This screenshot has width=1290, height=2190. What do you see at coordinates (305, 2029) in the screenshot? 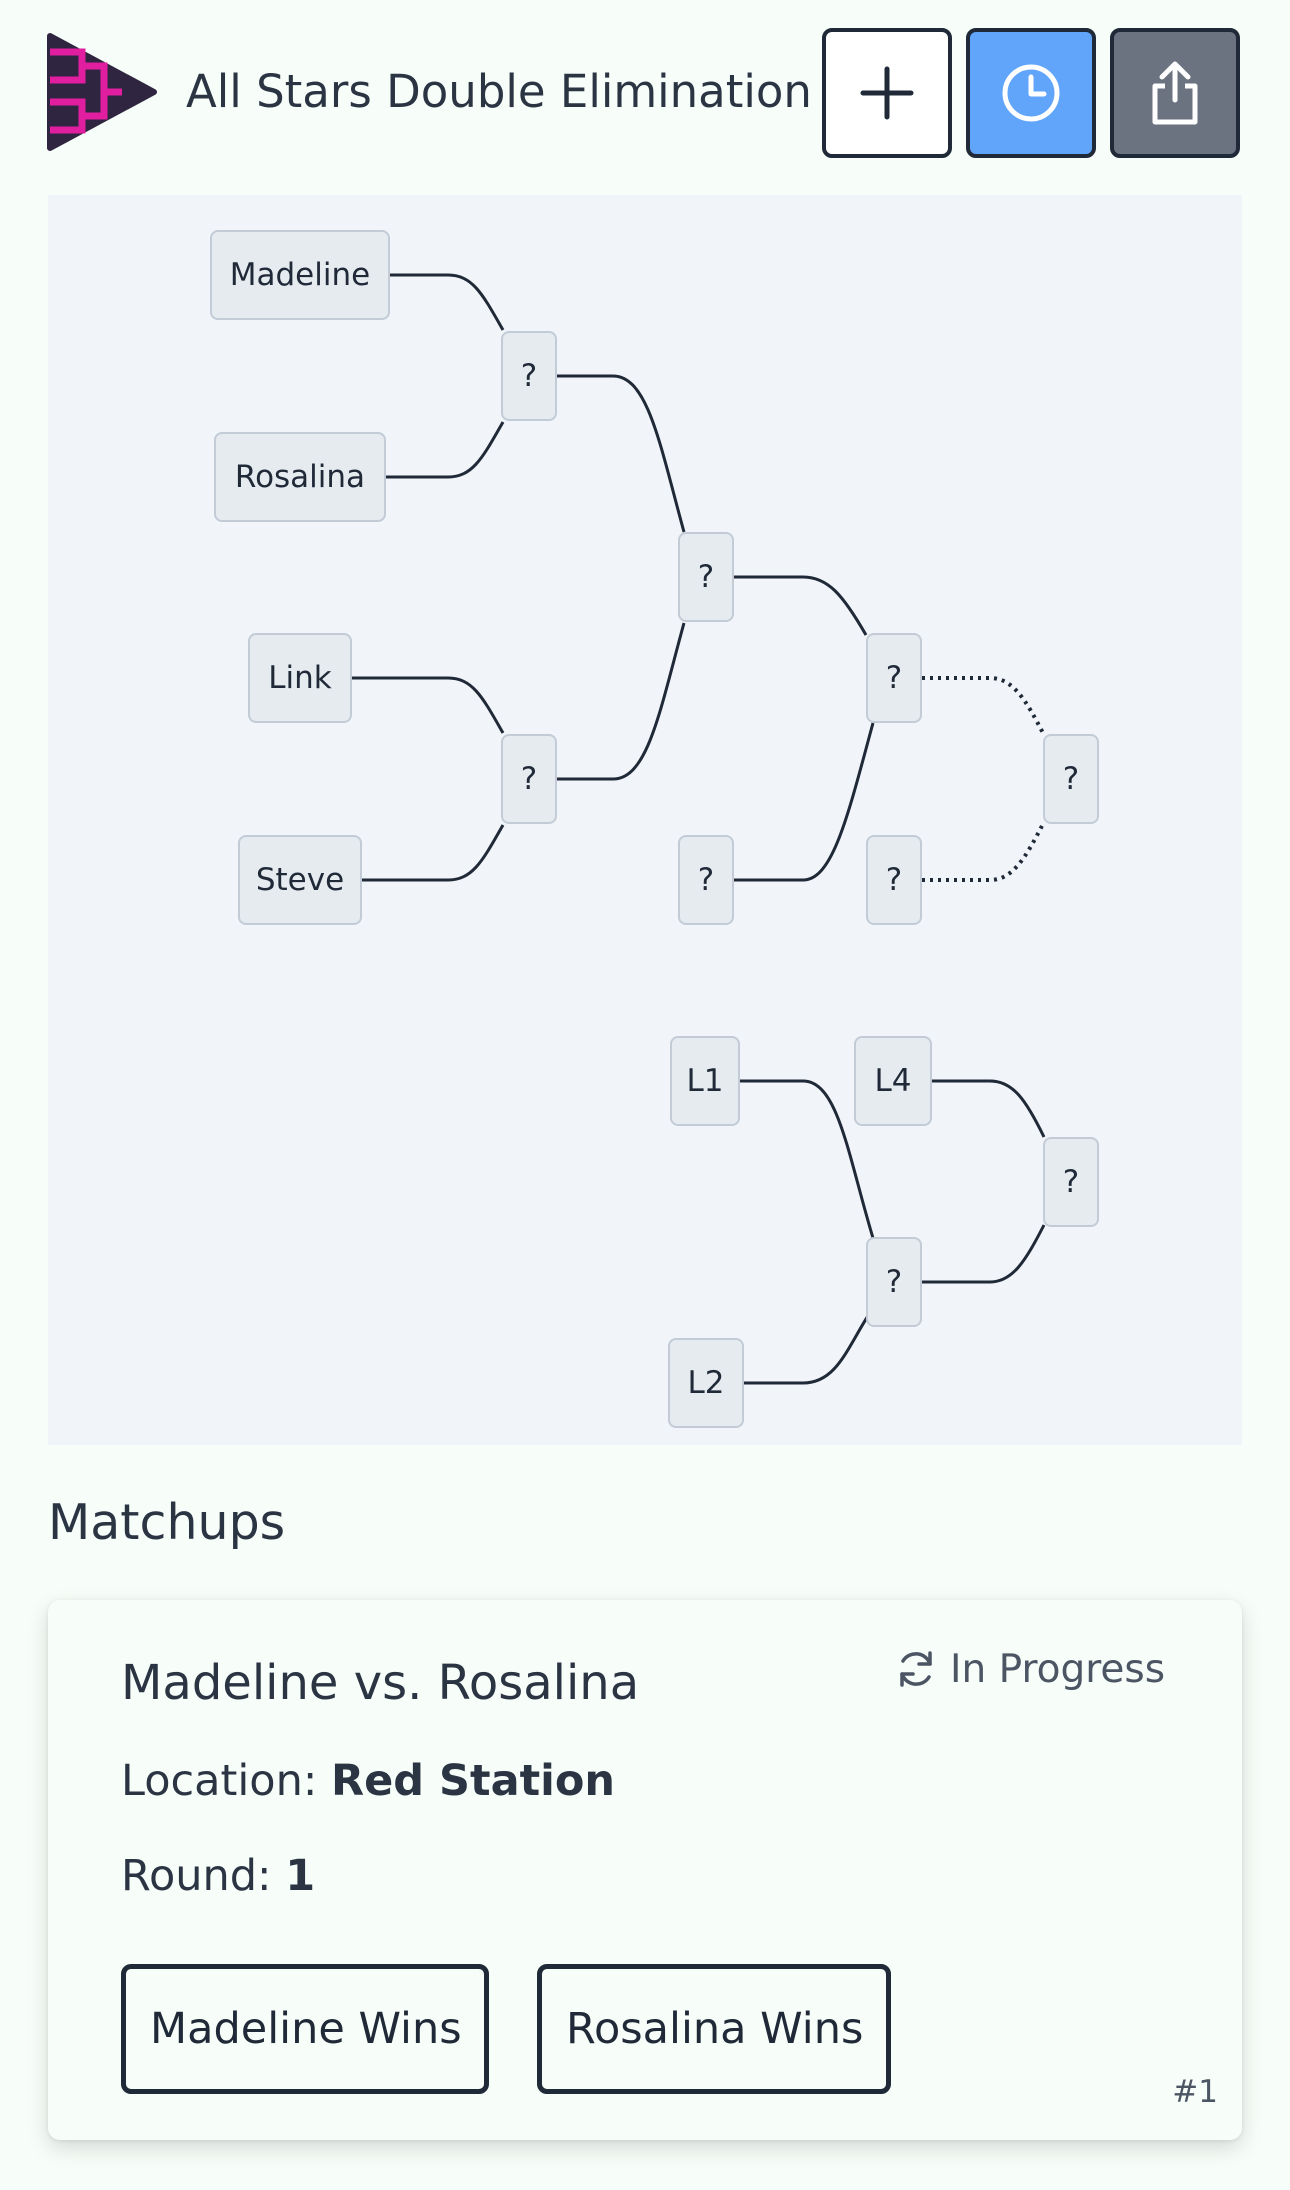
I see `madeline-wins-button: Madeline Wins` at bounding box center [305, 2029].